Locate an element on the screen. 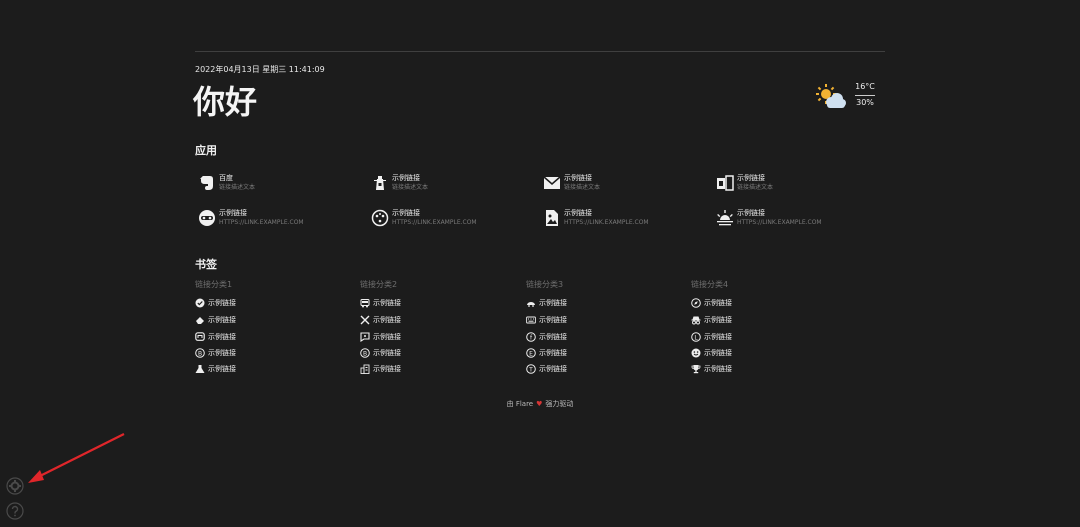  bitcoin-circle-icon: B is located at coordinates (365, 353).